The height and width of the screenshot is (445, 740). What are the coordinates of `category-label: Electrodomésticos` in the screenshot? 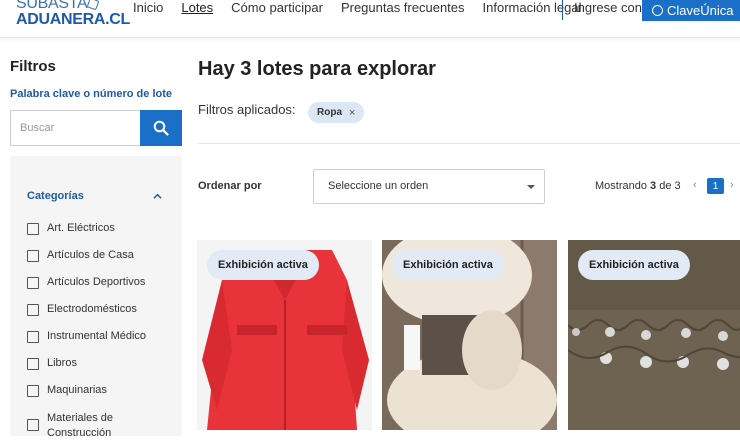 It's located at (92, 309).